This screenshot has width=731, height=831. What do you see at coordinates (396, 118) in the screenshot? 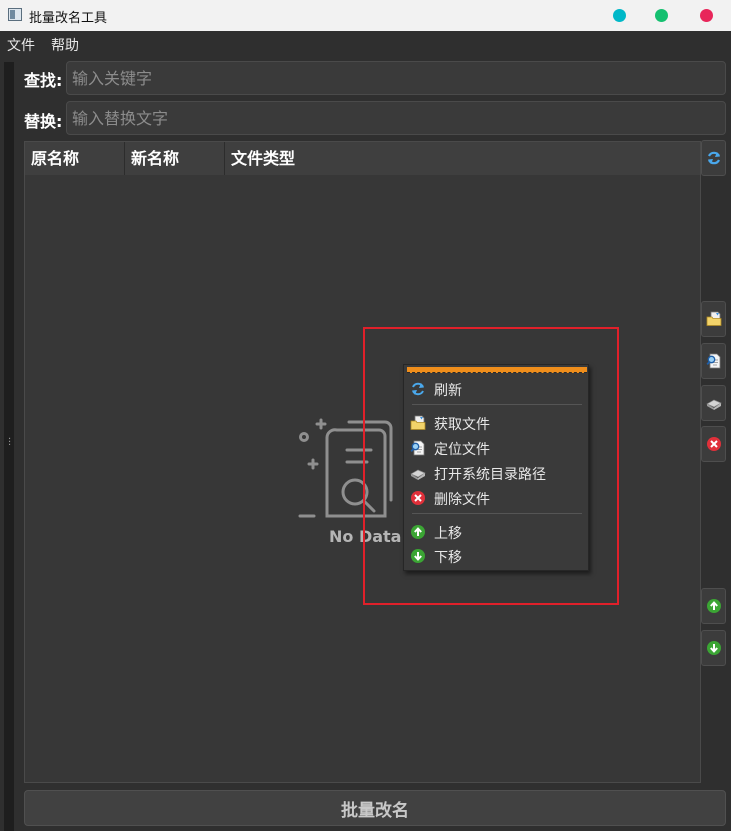
I see `replace-input` at bounding box center [396, 118].